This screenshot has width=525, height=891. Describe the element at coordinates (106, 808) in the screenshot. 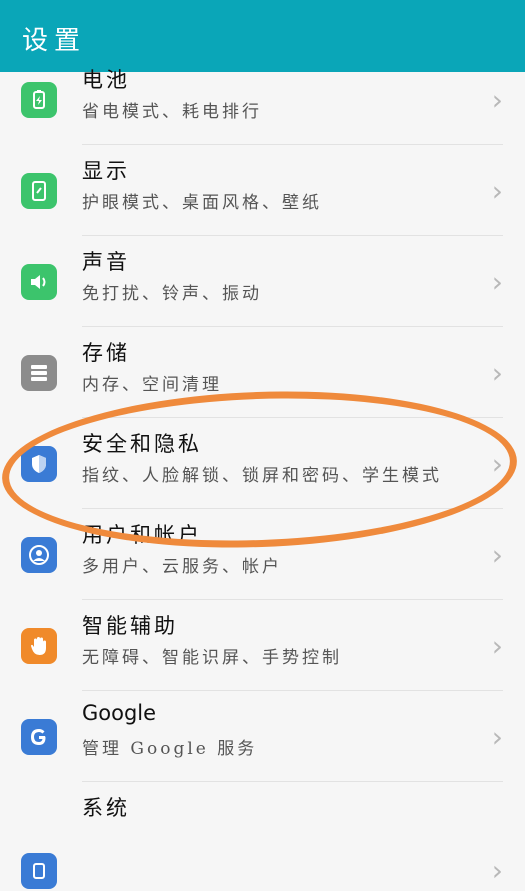

I see `item-title: 系统` at that location.